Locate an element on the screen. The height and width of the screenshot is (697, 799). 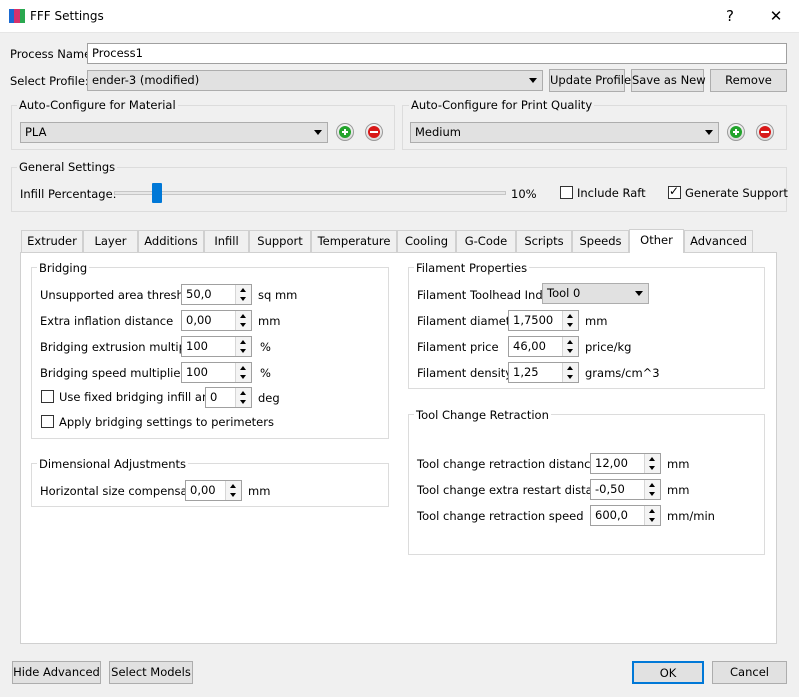
bridging-speed-unit: % is located at coordinates (265, 373).